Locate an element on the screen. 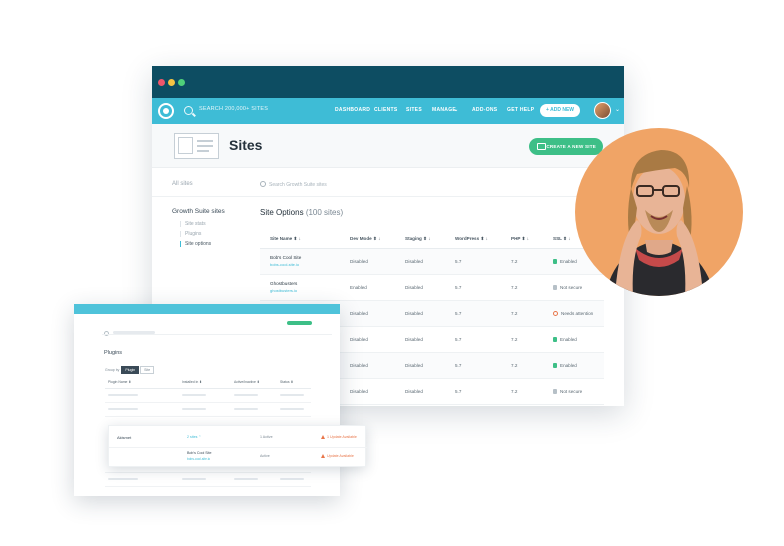 This screenshot has height=546, width=784. person-photo is located at coordinates (659, 212).